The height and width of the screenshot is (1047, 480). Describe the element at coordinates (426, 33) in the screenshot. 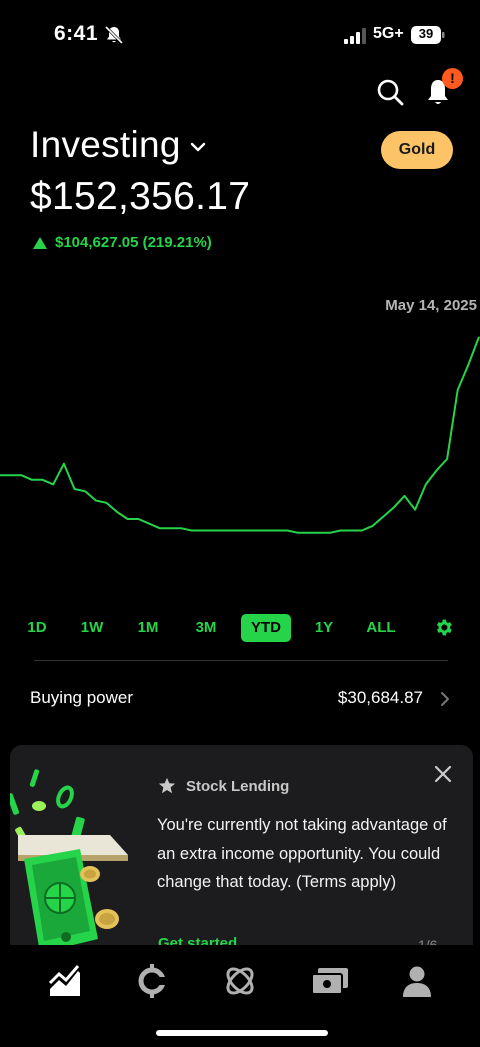

I see `battery-level: 39` at that location.